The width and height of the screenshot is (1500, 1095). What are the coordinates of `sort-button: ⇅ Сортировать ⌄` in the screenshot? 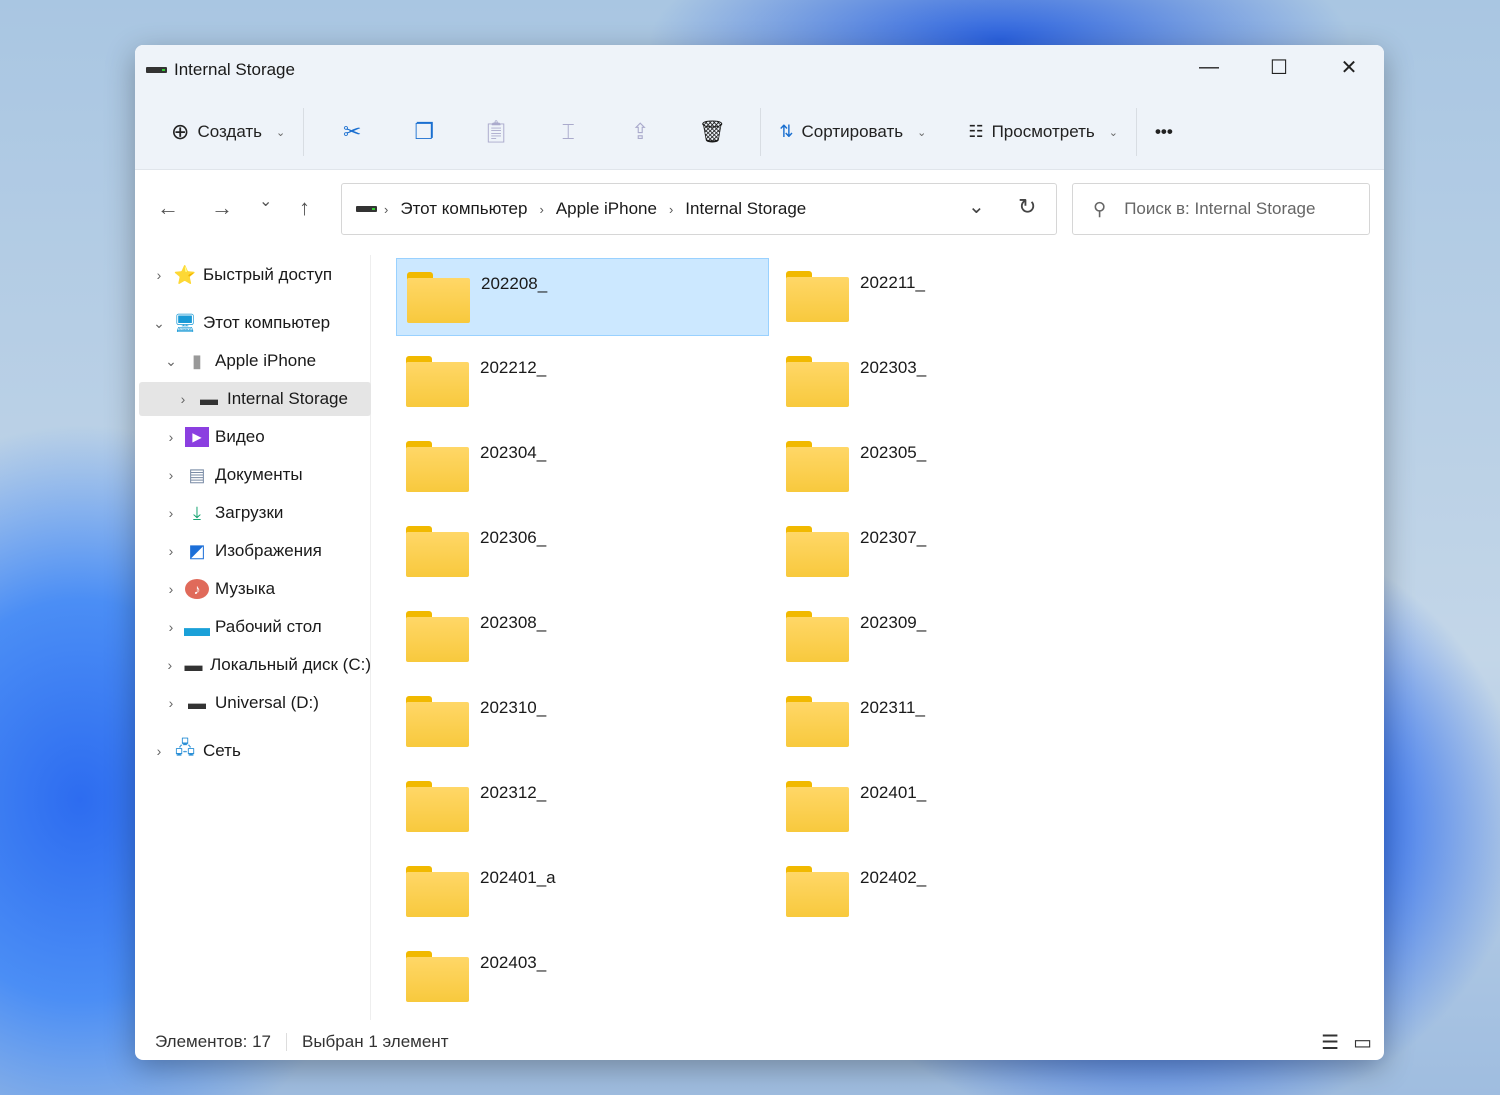 It's located at (852, 132).